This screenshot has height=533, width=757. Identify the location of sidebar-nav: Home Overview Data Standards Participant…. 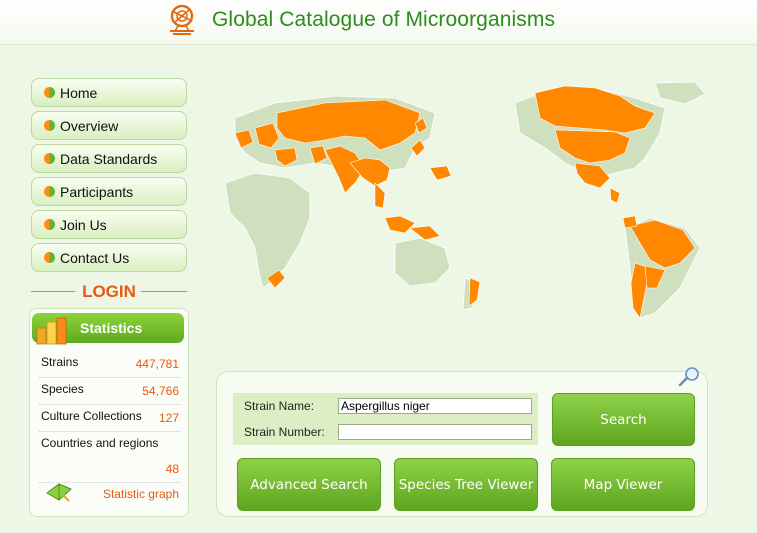
(109, 177).